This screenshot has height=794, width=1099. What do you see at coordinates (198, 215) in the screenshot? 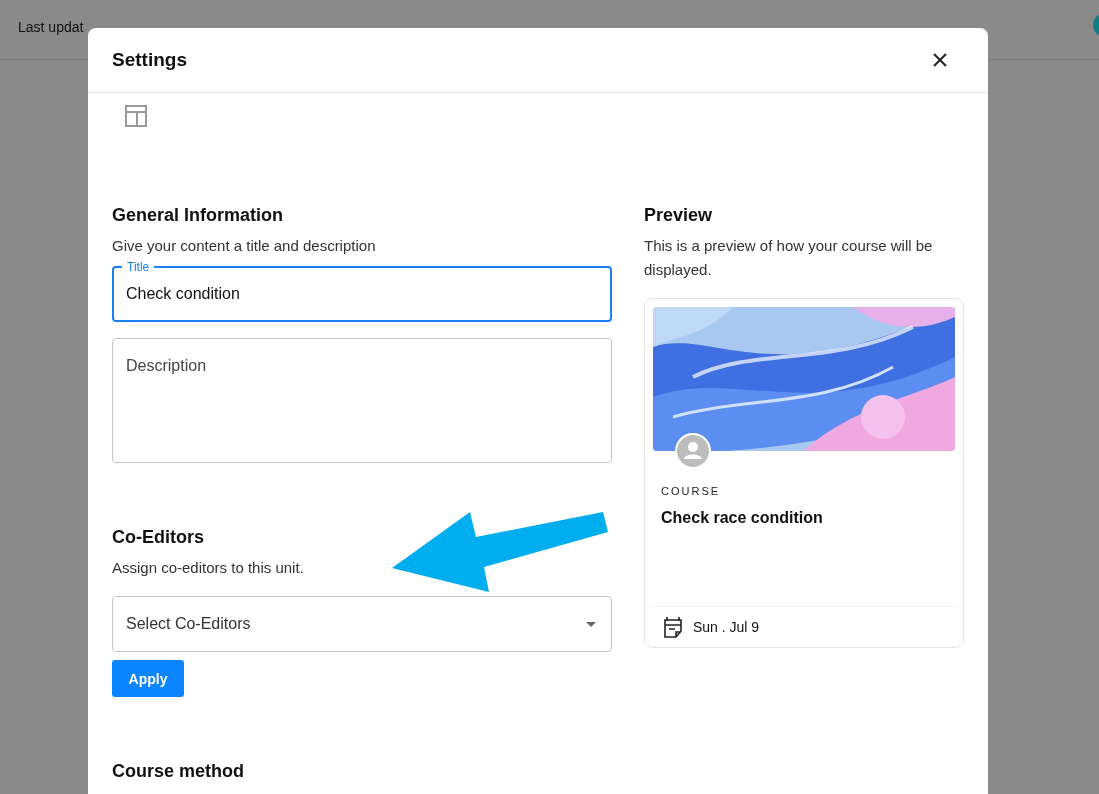
I see `section-heading: General Information` at bounding box center [198, 215].